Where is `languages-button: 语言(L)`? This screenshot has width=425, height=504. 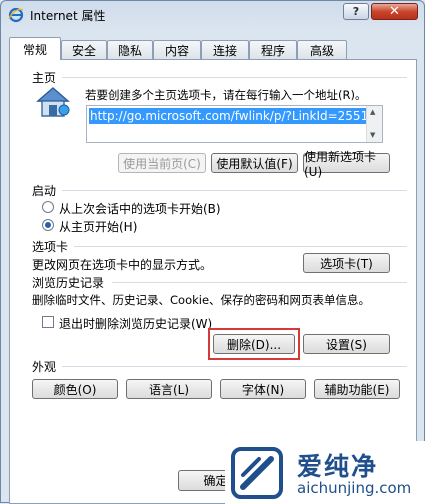 languages-button: 语言(L) is located at coordinates (169, 389).